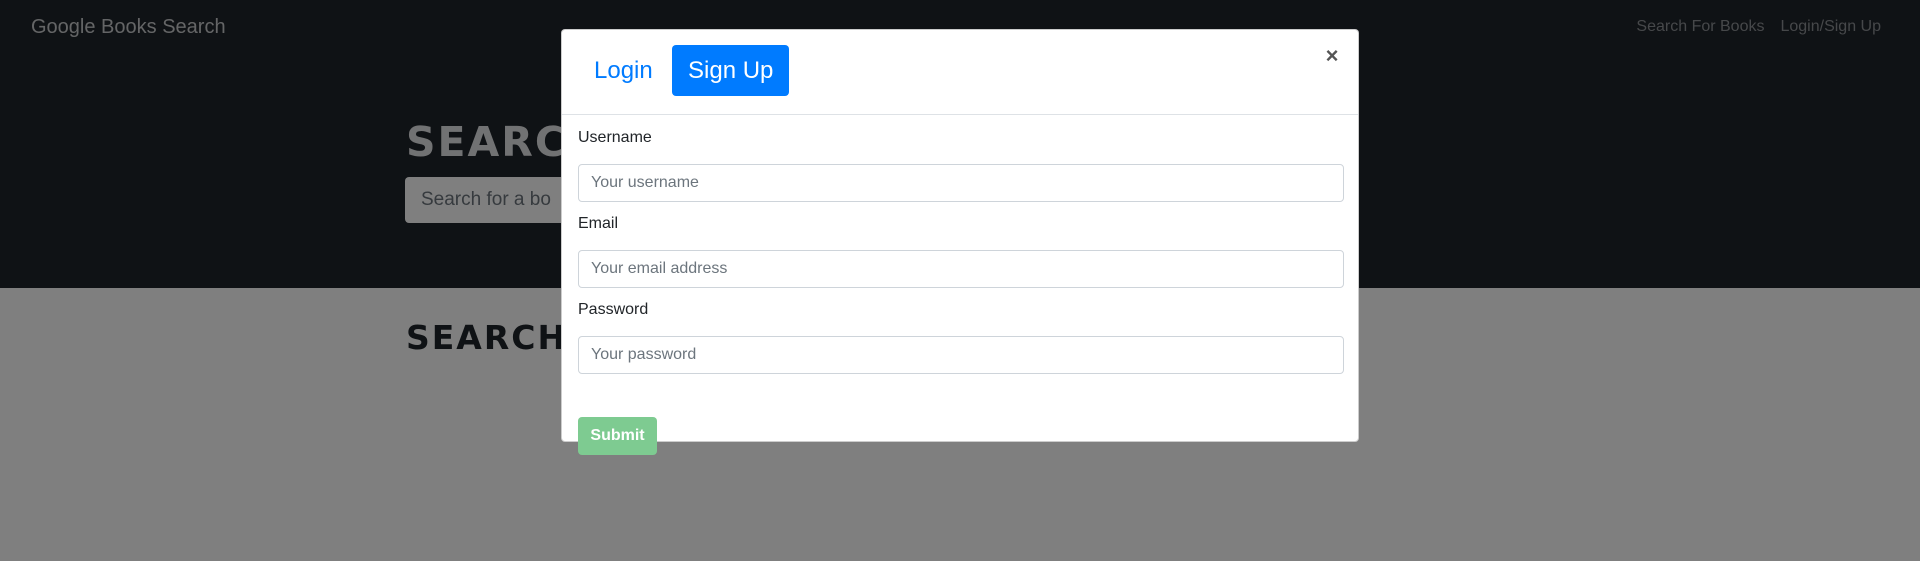  What do you see at coordinates (731, 70) in the screenshot?
I see `tab-signup: Sign Up` at bounding box center [731, 70].